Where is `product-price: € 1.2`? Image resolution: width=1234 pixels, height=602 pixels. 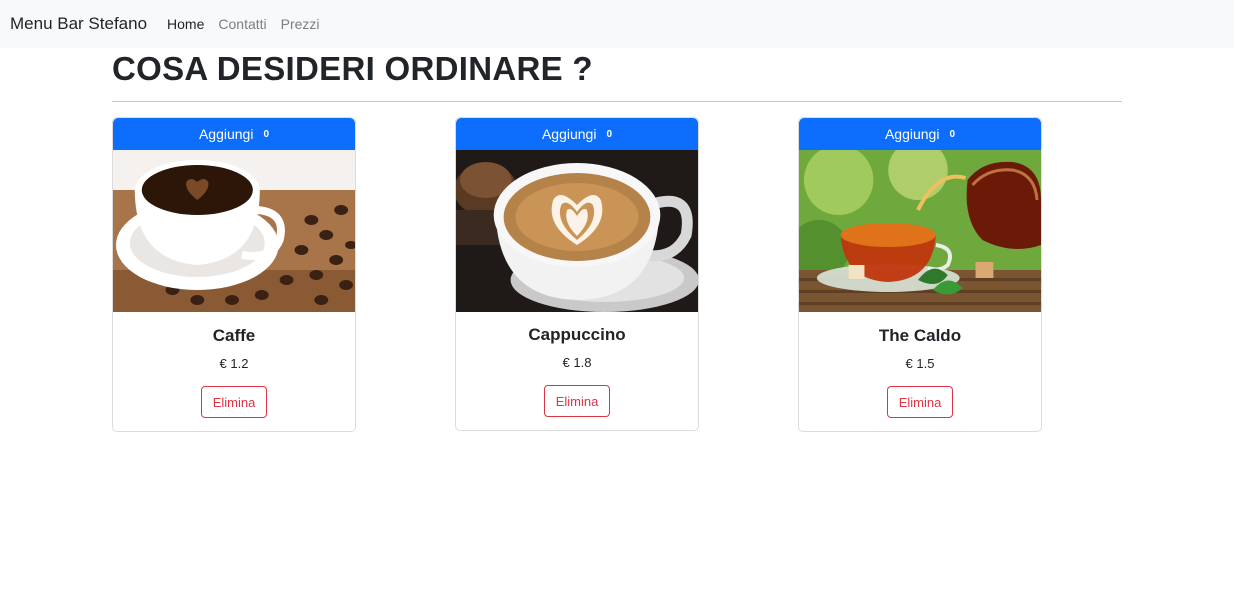 product-price: € 1.2 is located at coordinates (234, 363).